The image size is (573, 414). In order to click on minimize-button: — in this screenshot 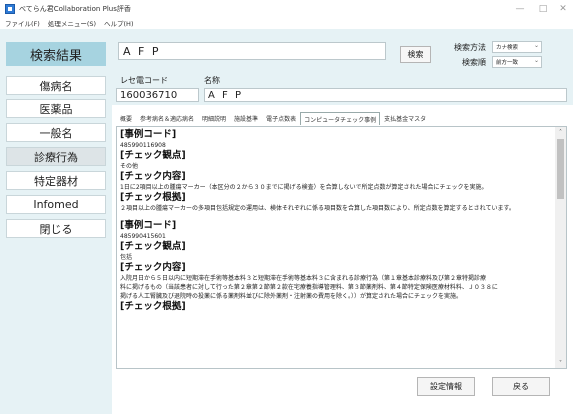, I will do `click(520, 8)`.